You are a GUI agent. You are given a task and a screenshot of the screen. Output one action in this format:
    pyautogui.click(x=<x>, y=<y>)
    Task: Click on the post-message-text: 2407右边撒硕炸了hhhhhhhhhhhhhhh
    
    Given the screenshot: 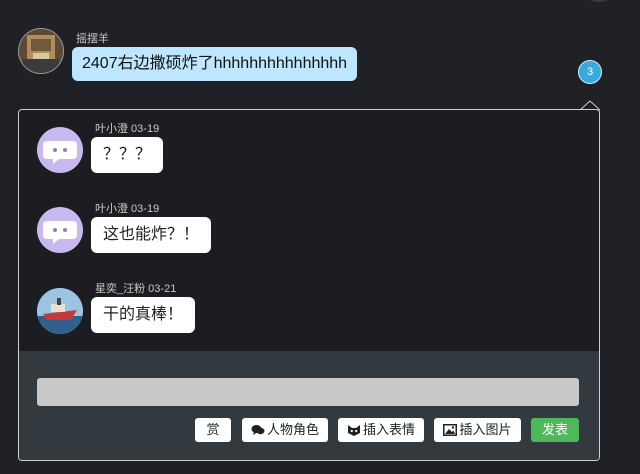 What is the action you would take?
    pyautogui.click(x=215, y=63)
    